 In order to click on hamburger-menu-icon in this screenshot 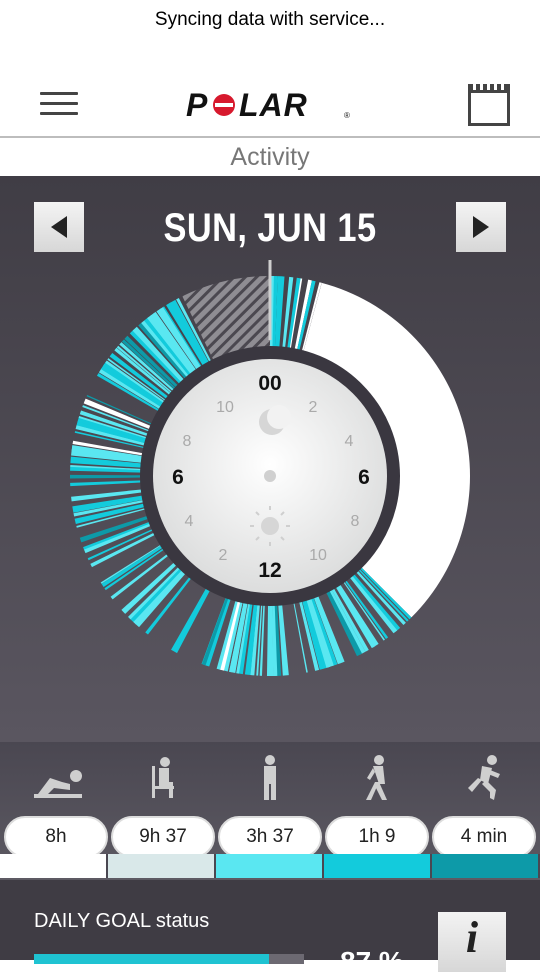, I will do `click(59, 106)`.